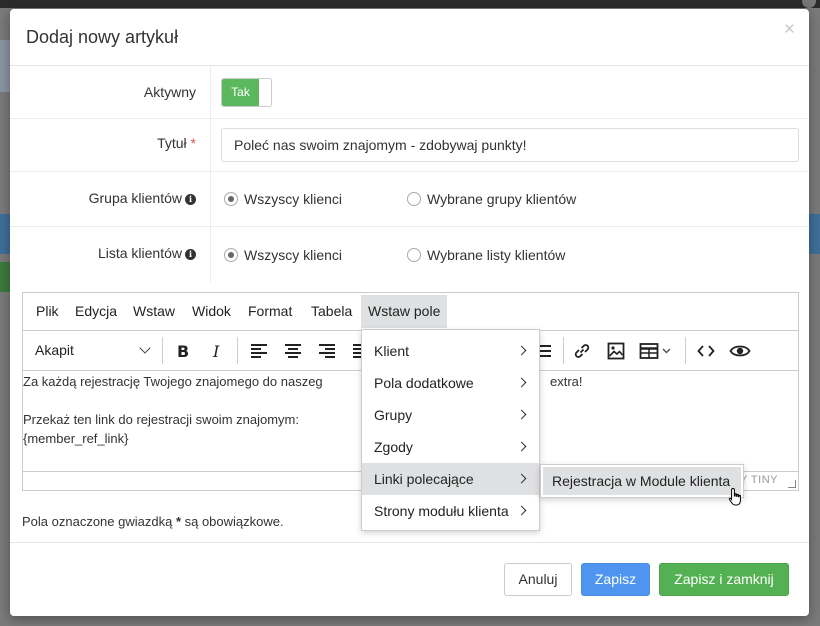  What do you see at coordinates (47, 311) in the screenshot?
I see `menu-file: Plik` at bounding box center [47, 311].